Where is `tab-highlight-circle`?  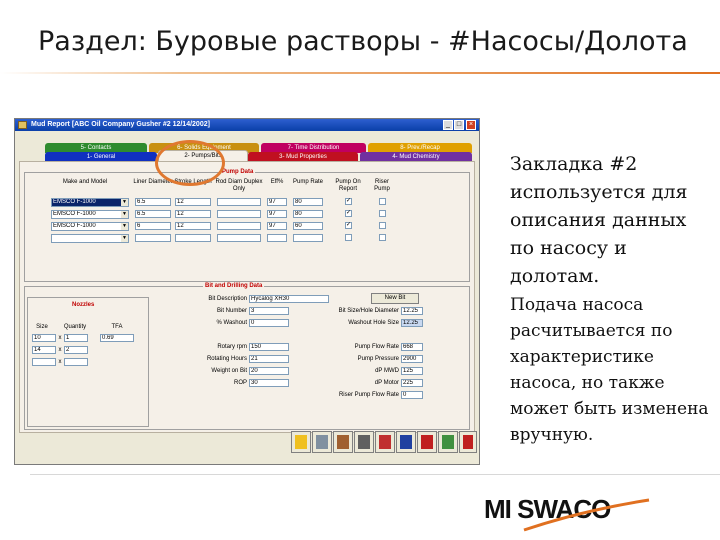 tab-highlight-circle is located at coordinates (190, 163).